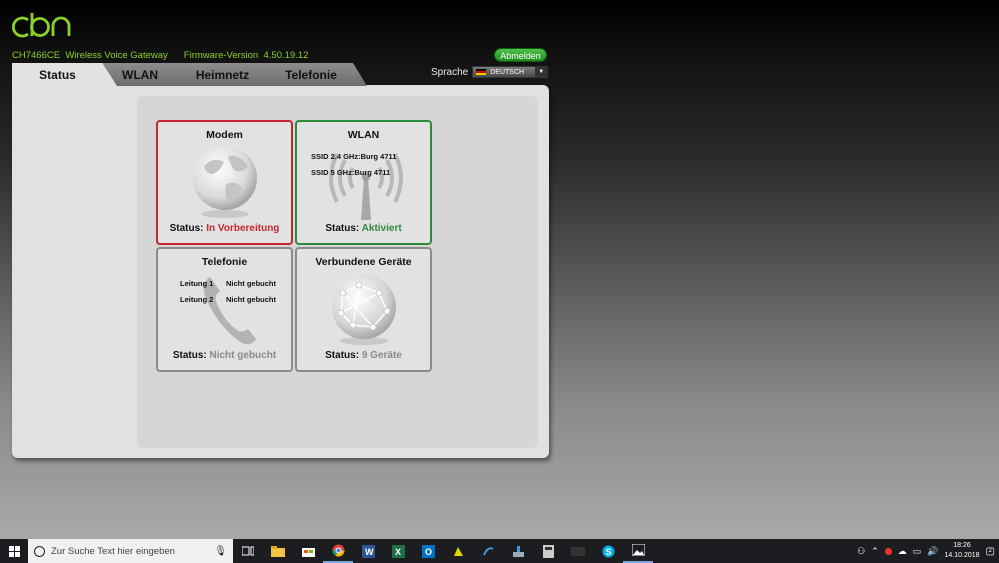  I want to click on language-selector: Sprache DEUTSCH ▼, so click(490, 72).